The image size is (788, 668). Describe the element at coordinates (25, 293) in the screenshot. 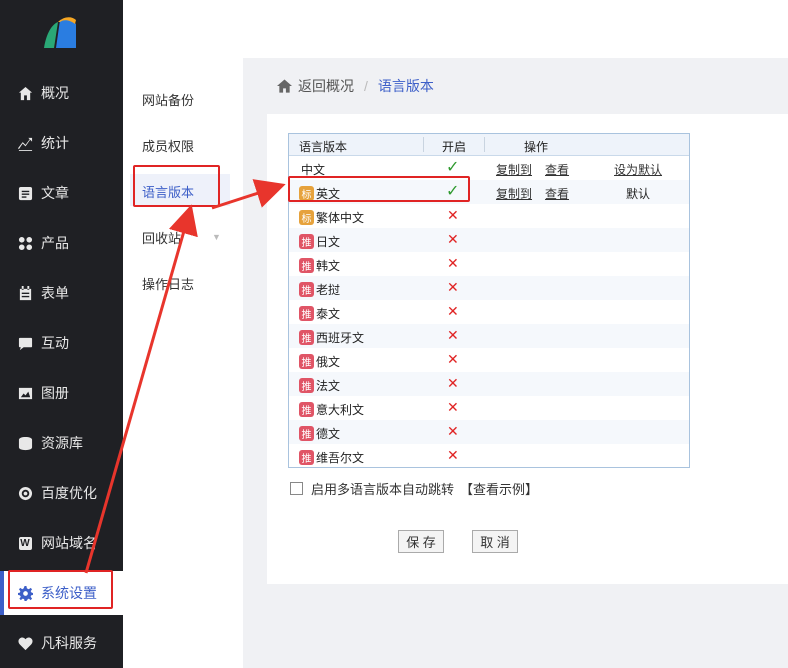

I see `calendar-icon` at that location.